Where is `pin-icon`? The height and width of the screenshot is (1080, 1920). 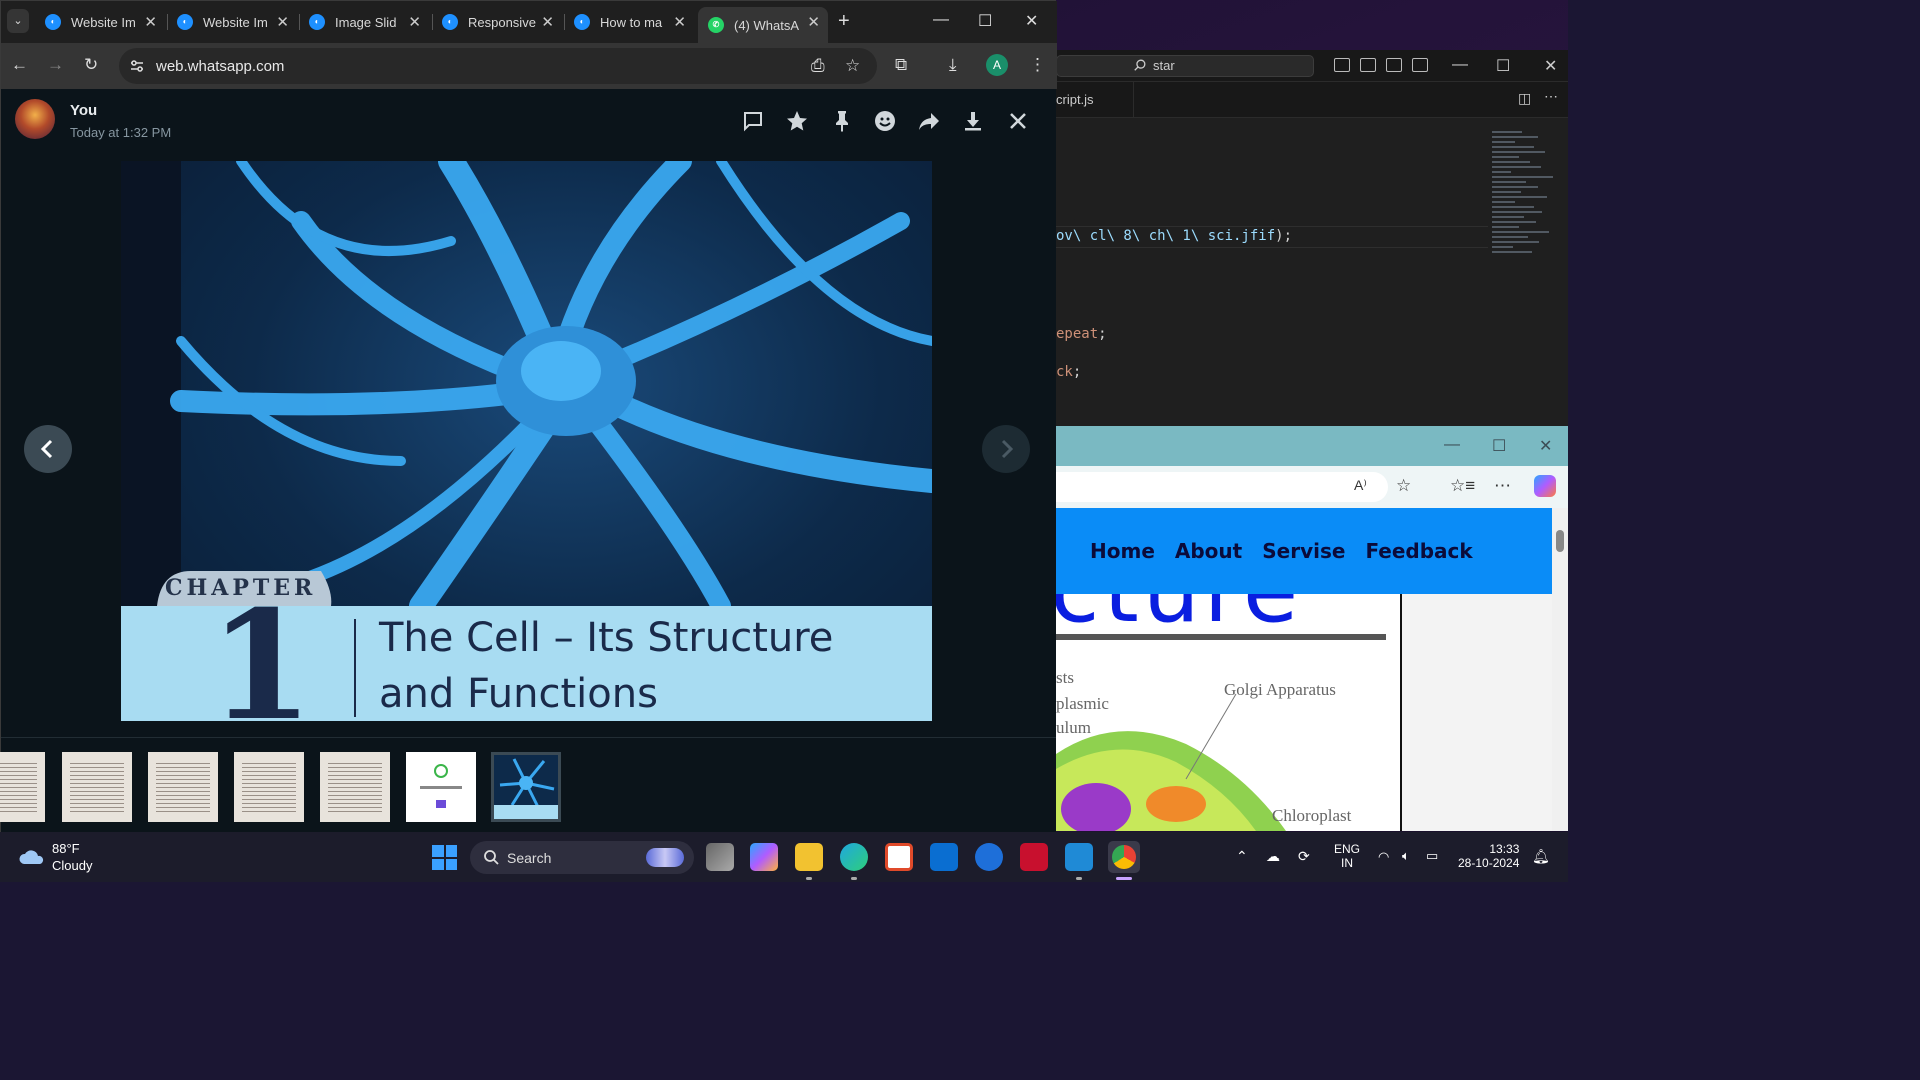
pin-icon is located at coordinates (842, 121).